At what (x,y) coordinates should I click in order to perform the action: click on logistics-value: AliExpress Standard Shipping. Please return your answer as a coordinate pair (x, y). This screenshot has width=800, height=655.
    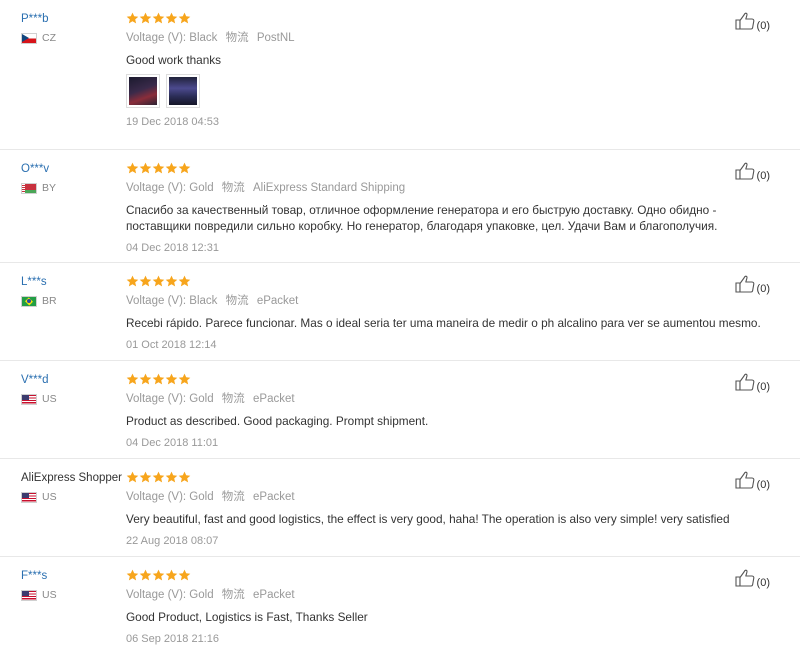
    Looking at the image, I should click on (329, 188).